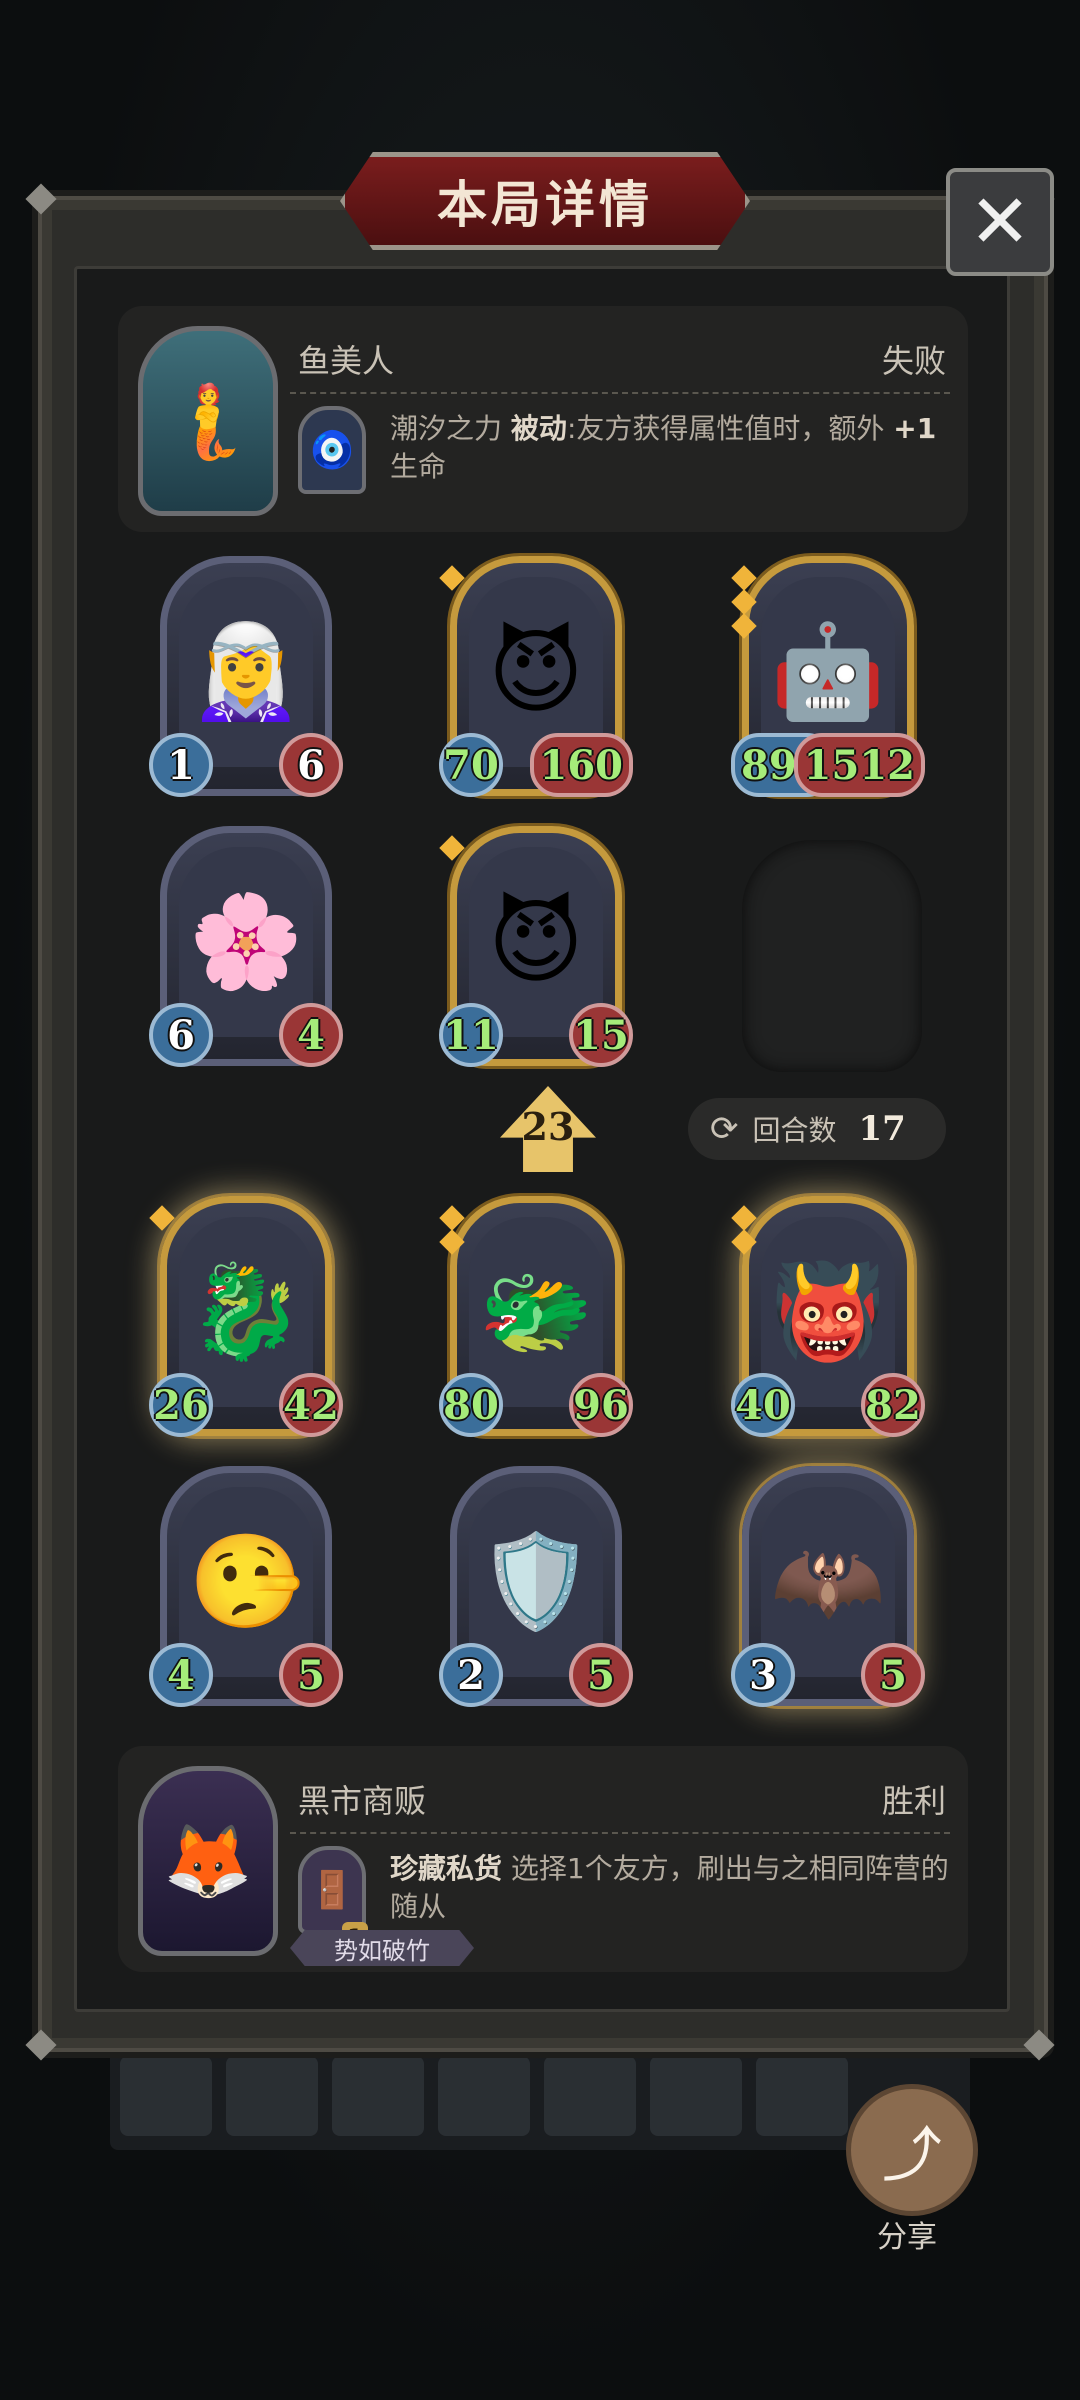 The height and width of the screenshot is (2400, 1080). Describe the element at coordinates (181, 1035) in the screenshot. I see `attack-value: 6` at that location.